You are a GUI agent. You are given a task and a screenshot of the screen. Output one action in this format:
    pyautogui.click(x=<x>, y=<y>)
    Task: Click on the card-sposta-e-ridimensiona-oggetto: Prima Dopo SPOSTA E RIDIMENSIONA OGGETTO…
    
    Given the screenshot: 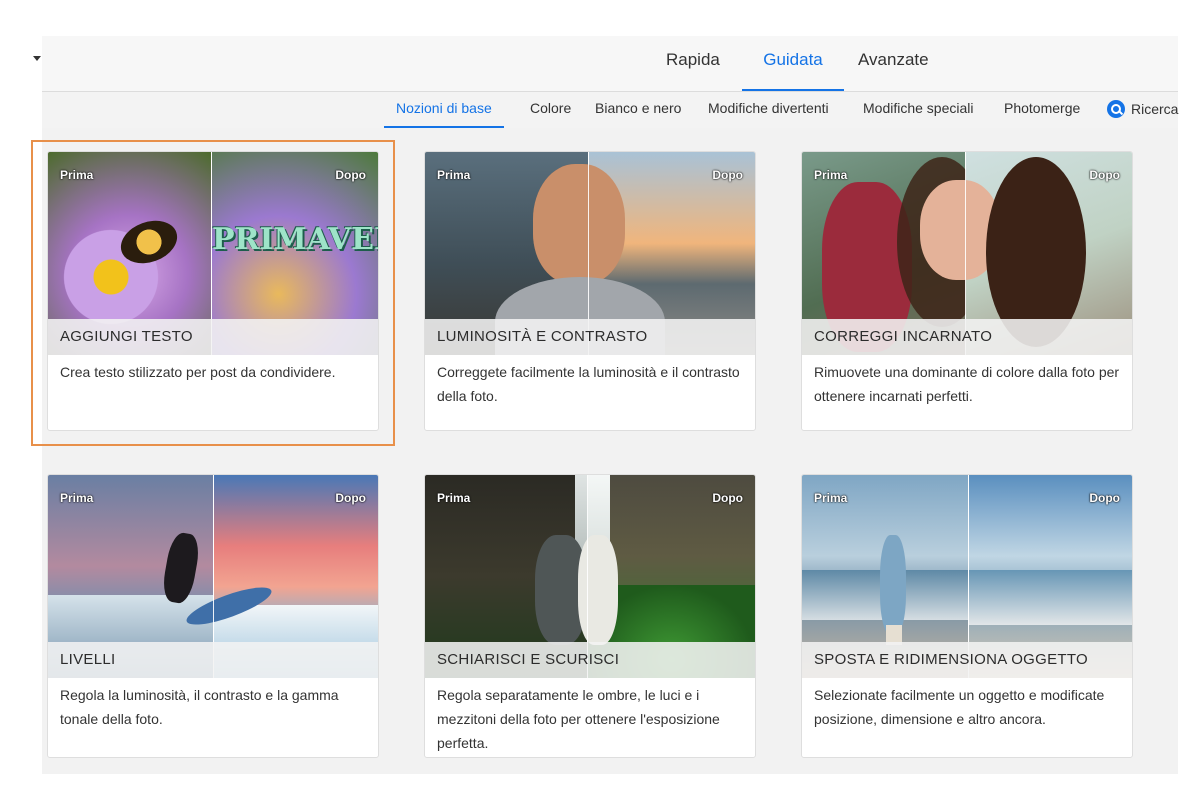 What is the action you would take?
    pyautogui.click(x=967, y=616)
    